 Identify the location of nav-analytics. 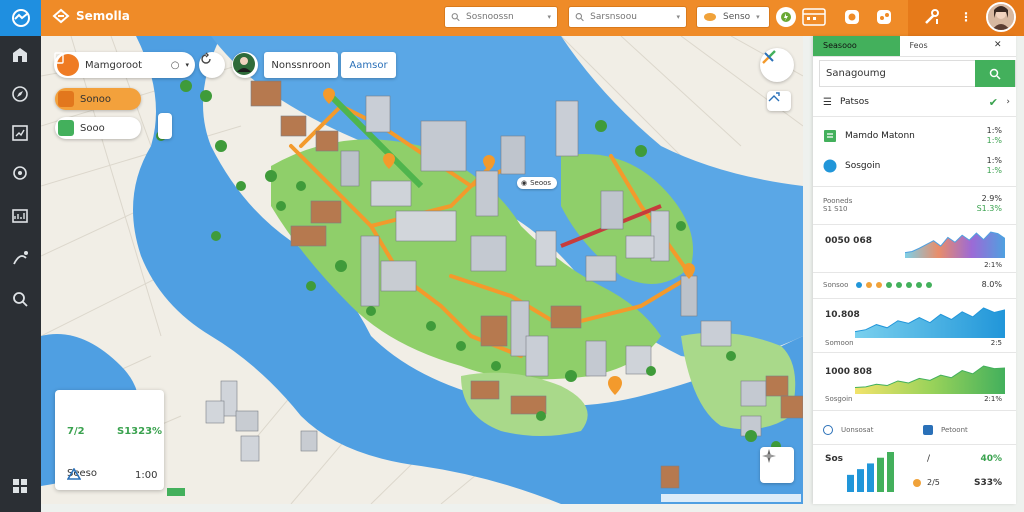
(20, 216).